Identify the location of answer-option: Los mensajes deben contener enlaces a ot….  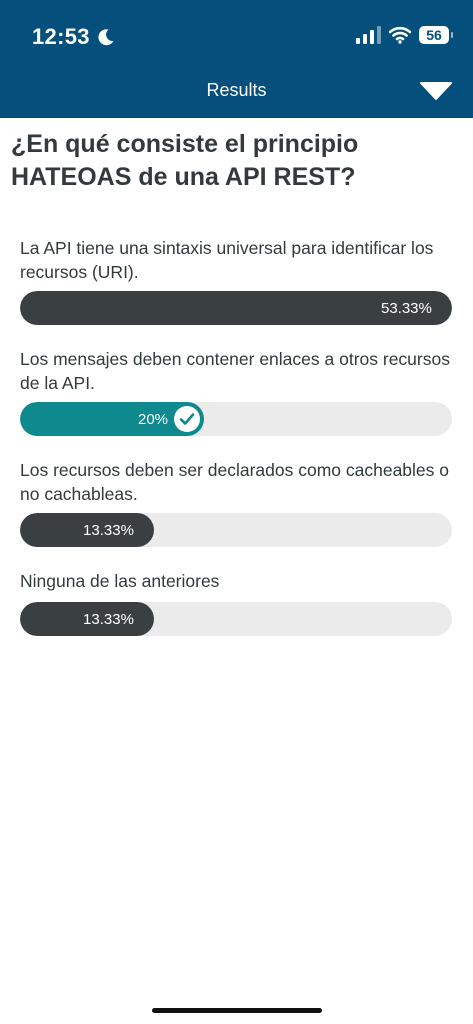
(236, 391).